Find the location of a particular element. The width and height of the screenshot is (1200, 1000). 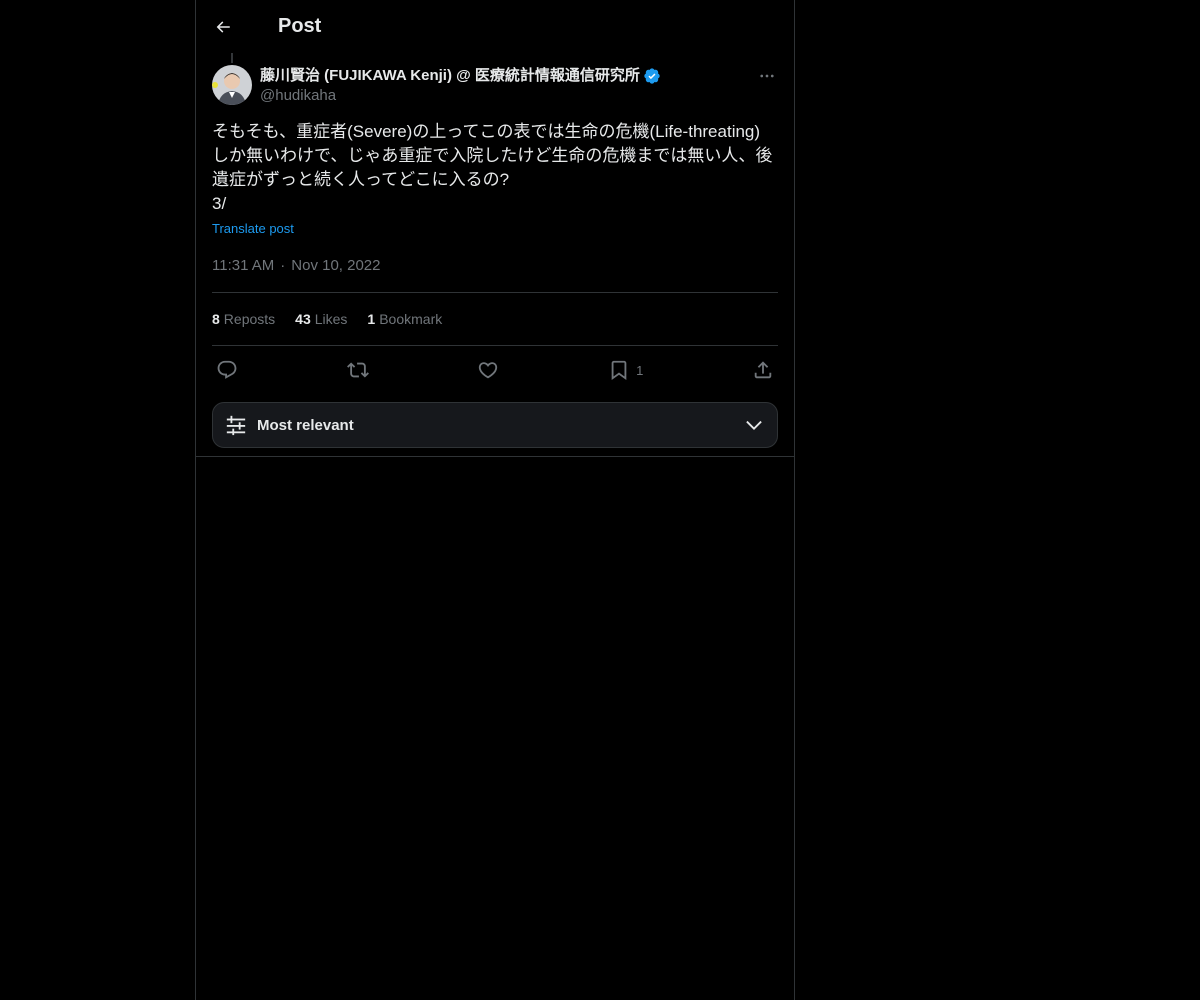

author-name: 藤川賢治 (FUJIKAWA Kenji) @ 医療統計情報通信研究所 is located at coordinates (450, 76).